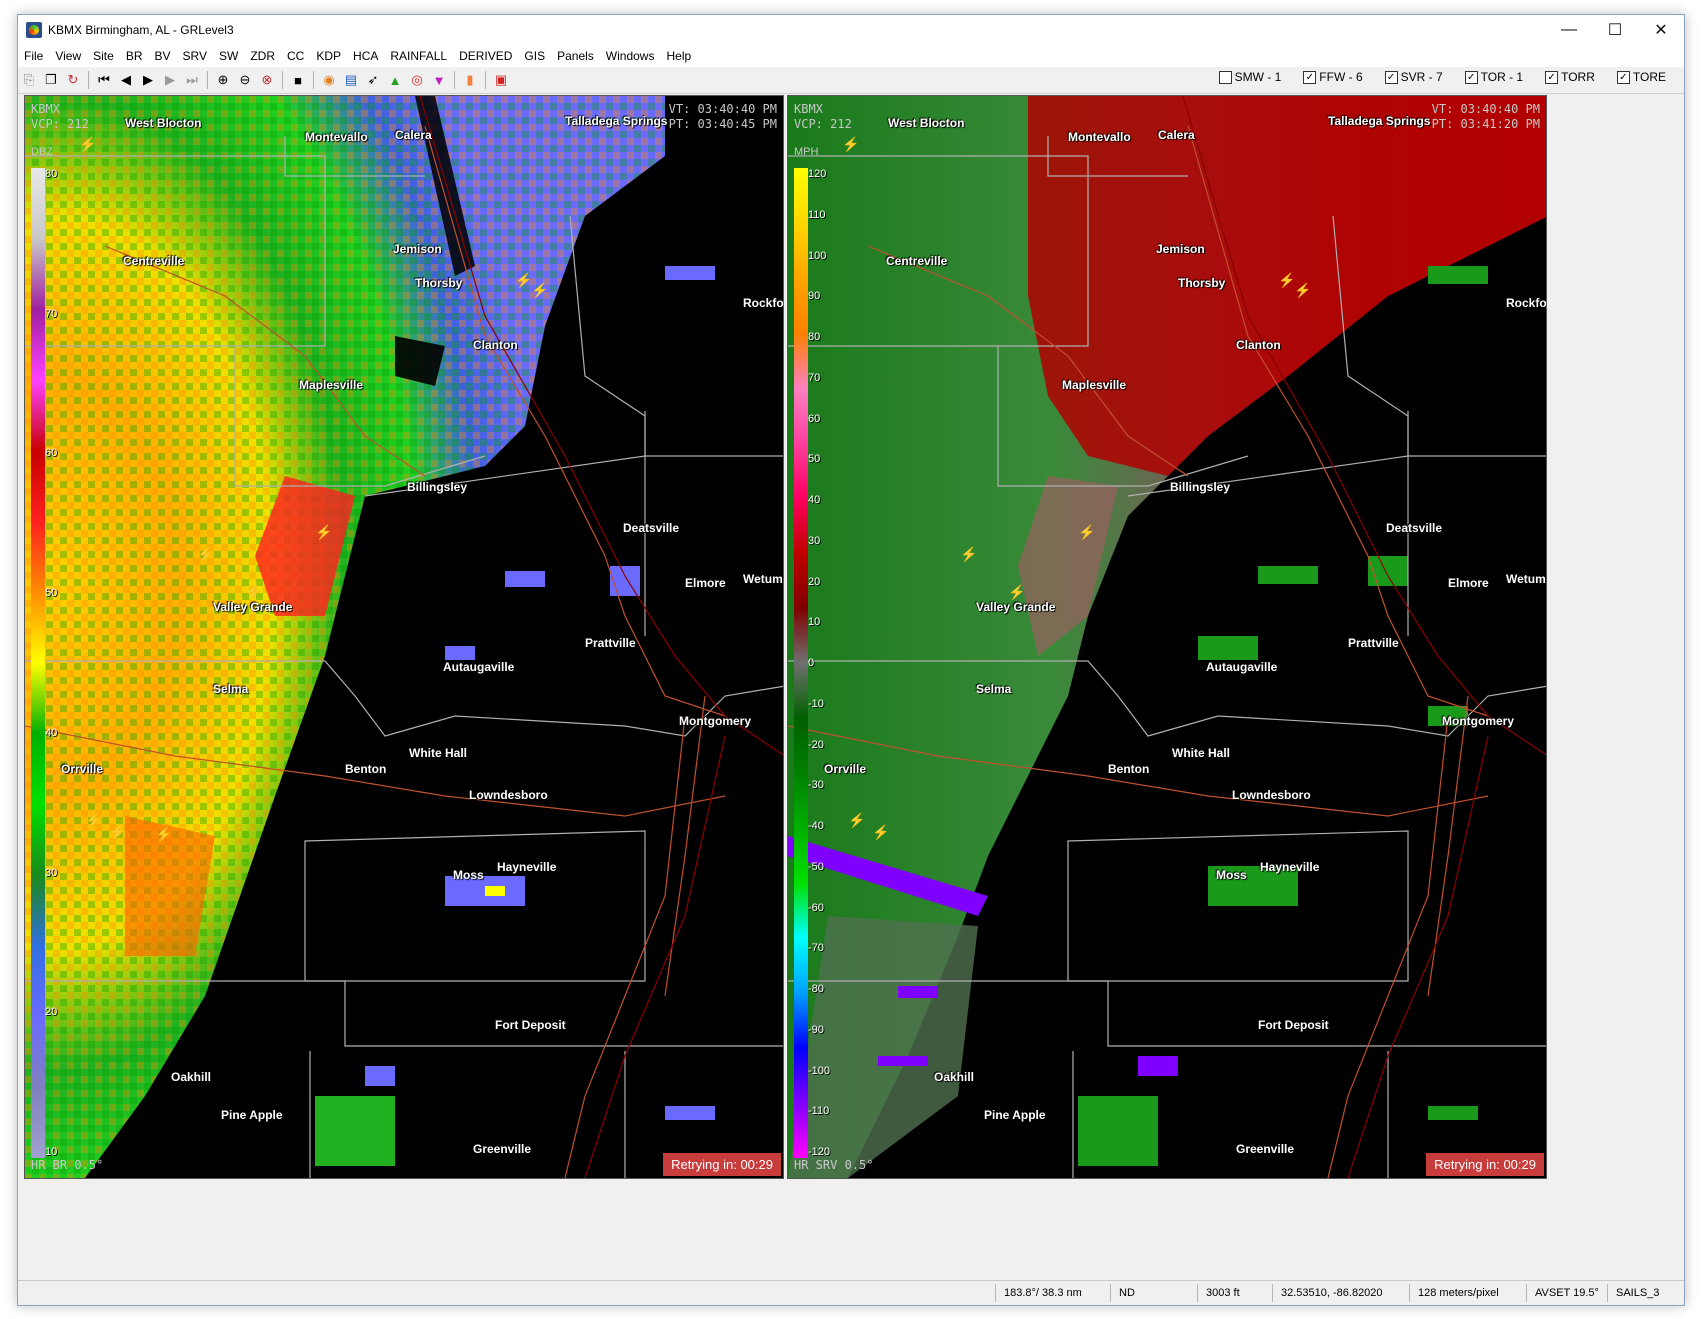 This screenshot has height=1319, width=1702. What do you see at coordinates (395, 80) in the screenshot?
I see `triangle-icon: ▲` at bounding box center [395, 80].